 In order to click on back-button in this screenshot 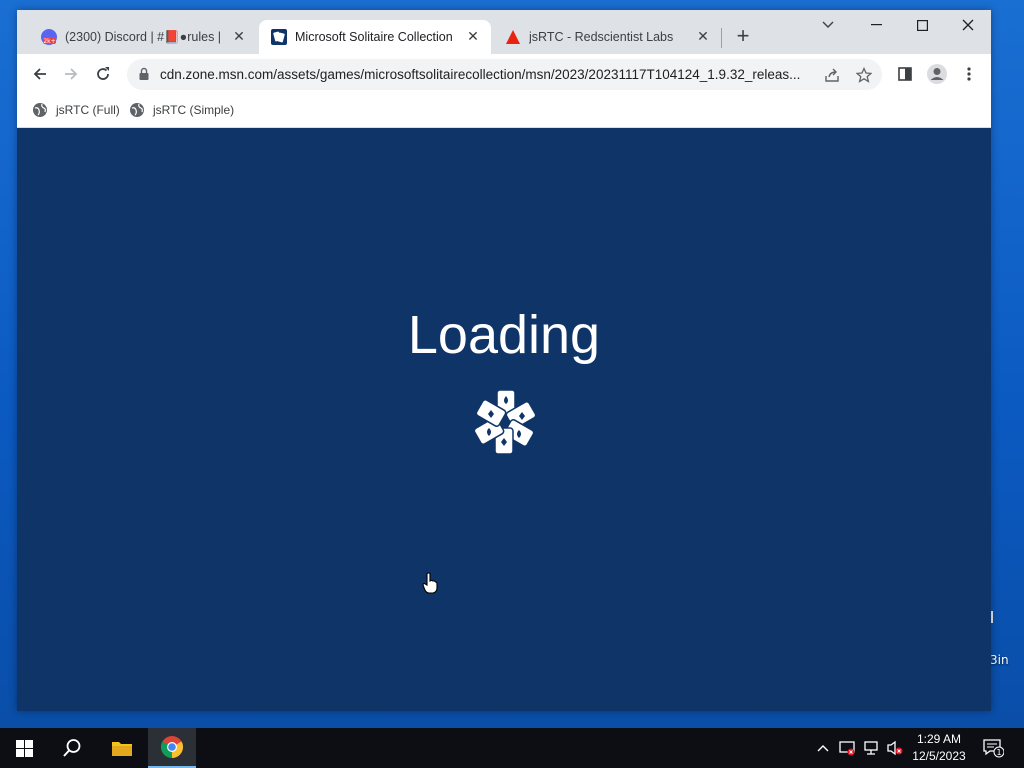, I will do `click(40, 74)`.